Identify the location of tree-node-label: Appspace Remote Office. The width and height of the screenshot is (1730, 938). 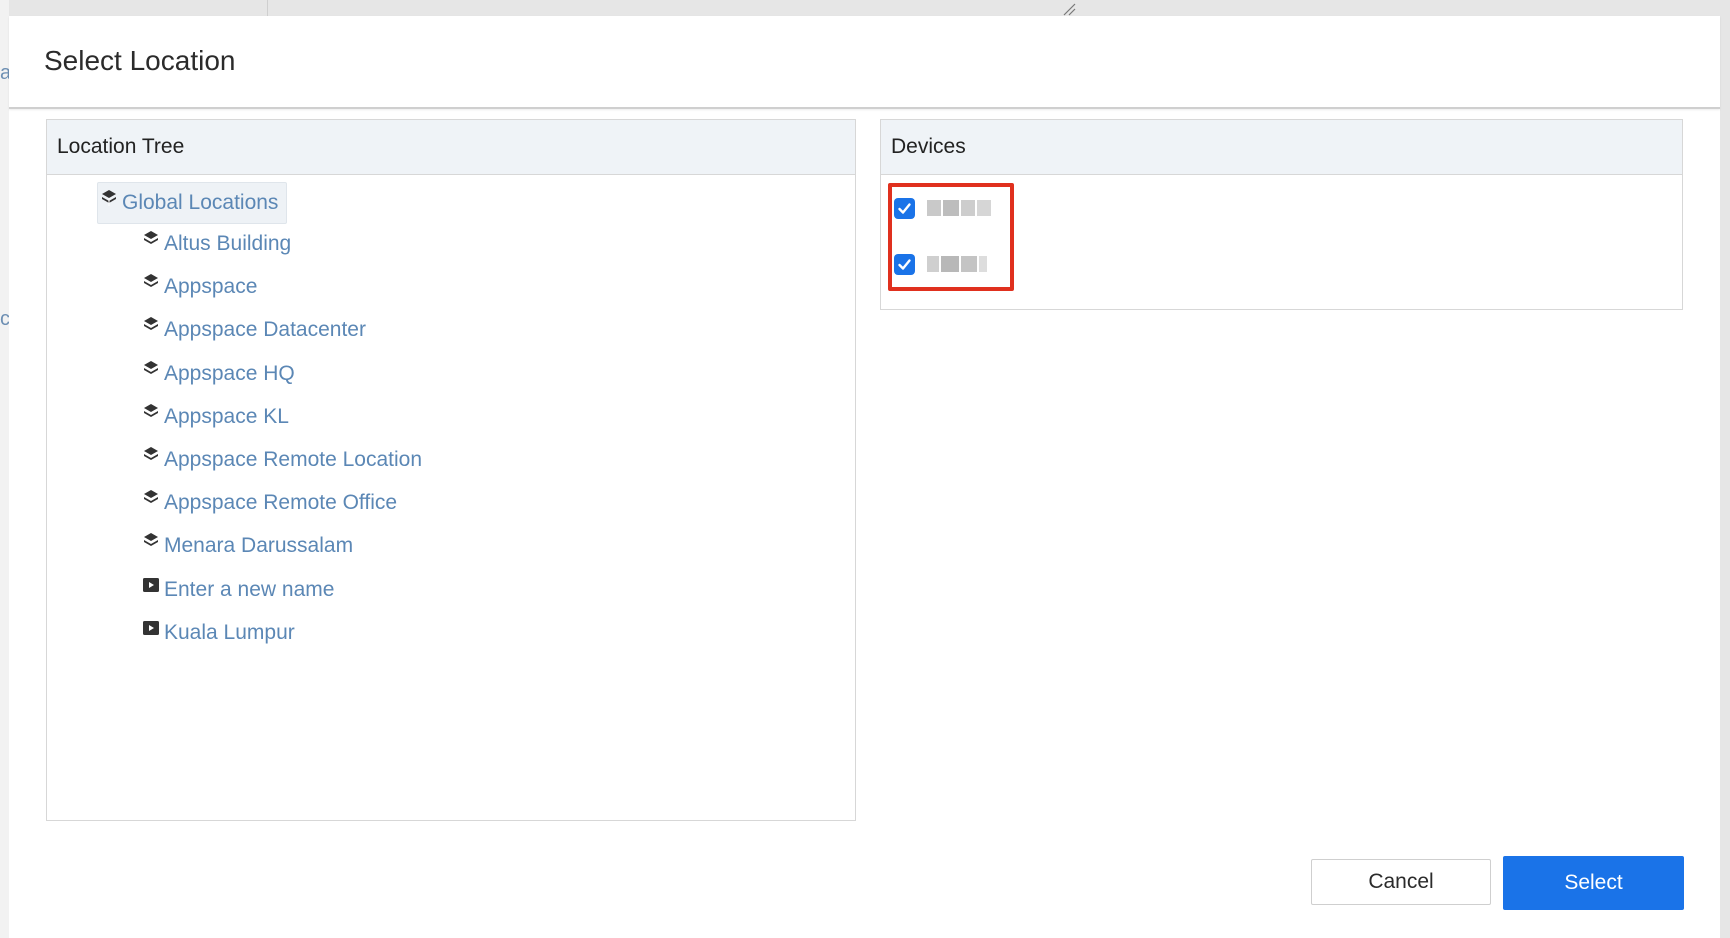
(280, 503).